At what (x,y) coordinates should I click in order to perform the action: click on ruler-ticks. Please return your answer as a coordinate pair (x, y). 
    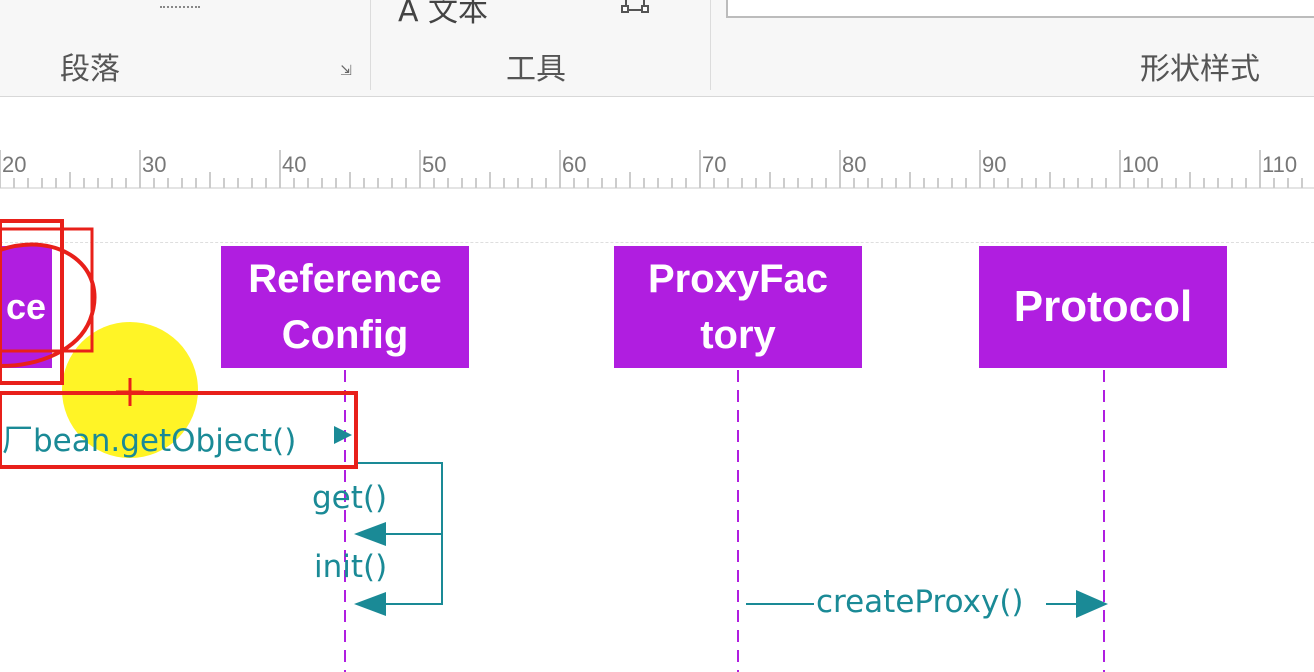
    Looking at the image, I should click on (657, 169).